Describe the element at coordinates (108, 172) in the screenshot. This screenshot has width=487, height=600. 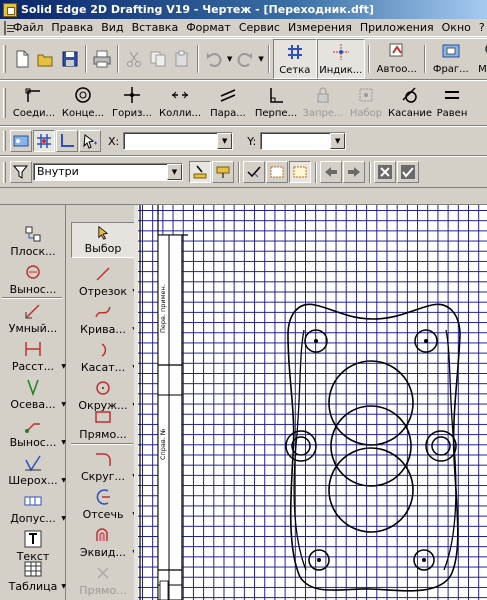
I see `selection-filter-select: Внутри ▼` at that location.